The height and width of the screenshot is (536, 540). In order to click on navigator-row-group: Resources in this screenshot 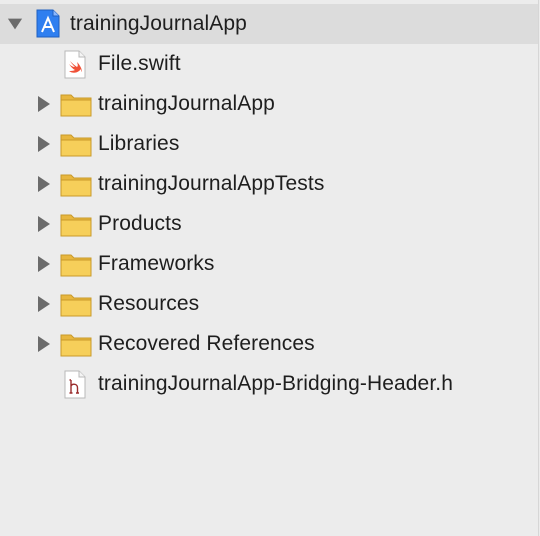, I will do `click(269, 304)`.